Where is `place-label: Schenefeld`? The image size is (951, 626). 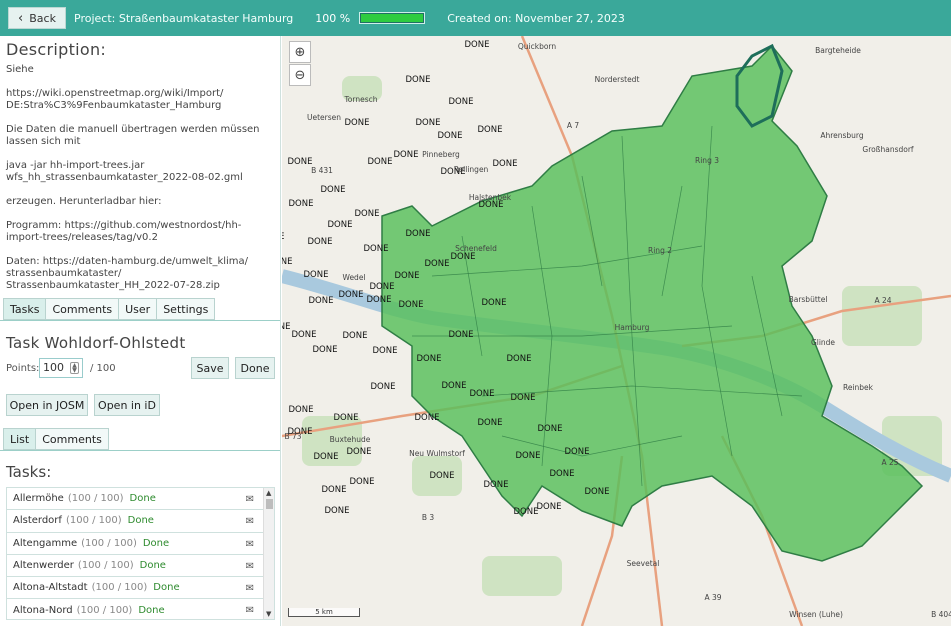
place-label: Schenefeld is located at coordinates (476, 248).